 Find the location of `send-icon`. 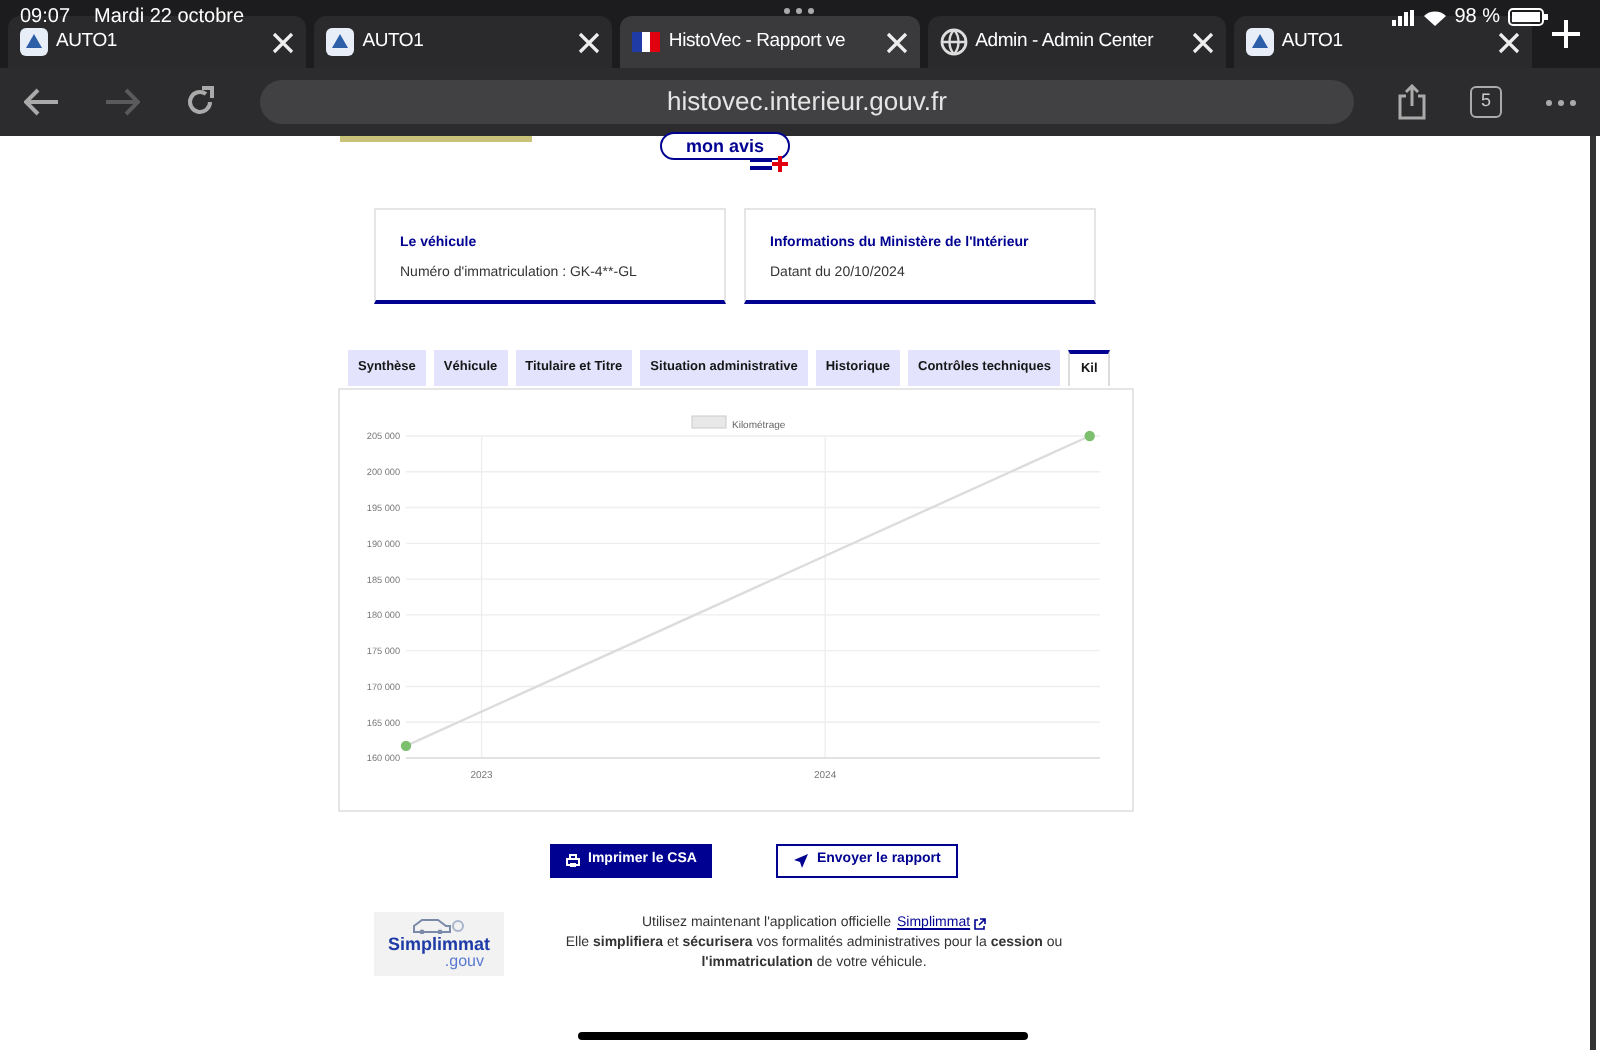

send-icon is located at coordinates (801, 861).